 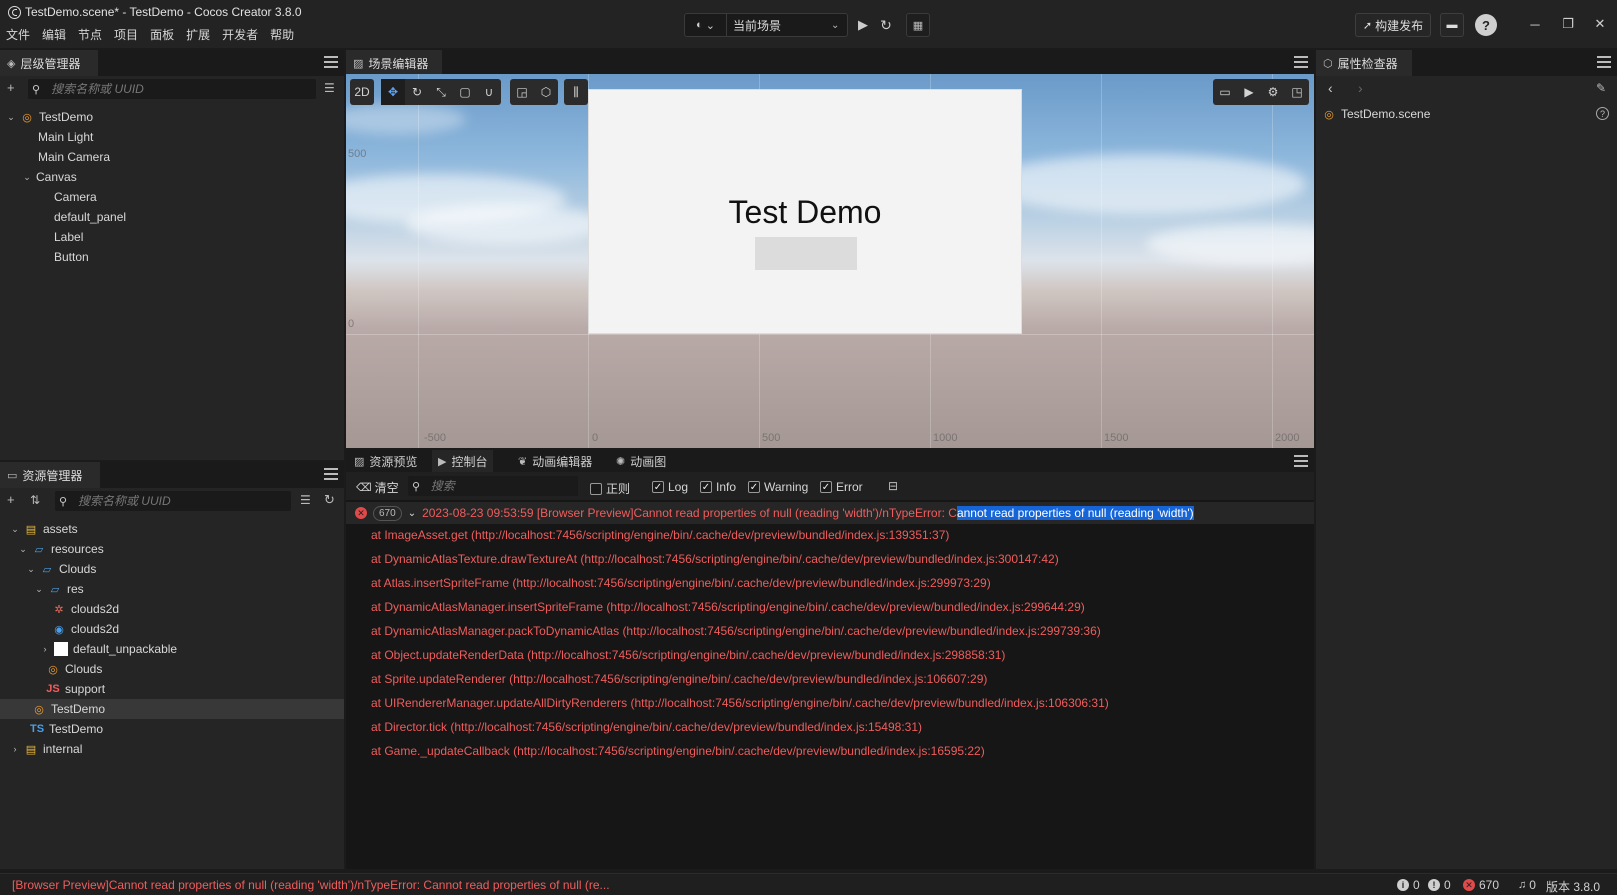 What do you see at coordinates (198, 34) in the screenshot?
I see `menu-extension: 扩展` at bounding box center [198, 34].